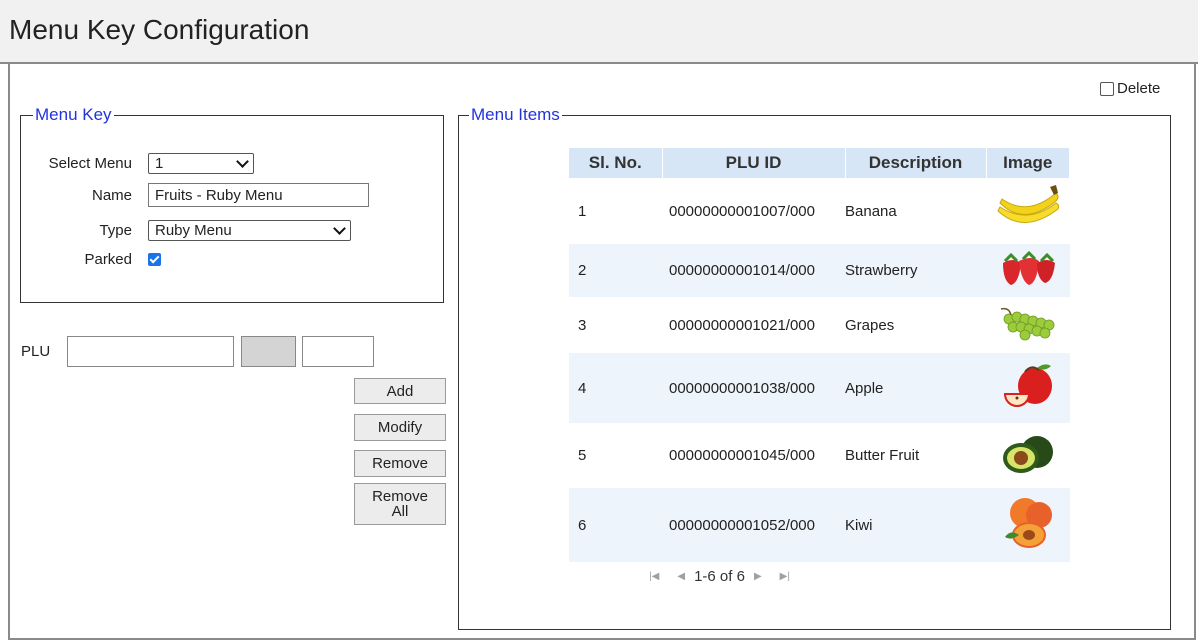  I want to click on cell-sl-no: 3, so click(615, 325).